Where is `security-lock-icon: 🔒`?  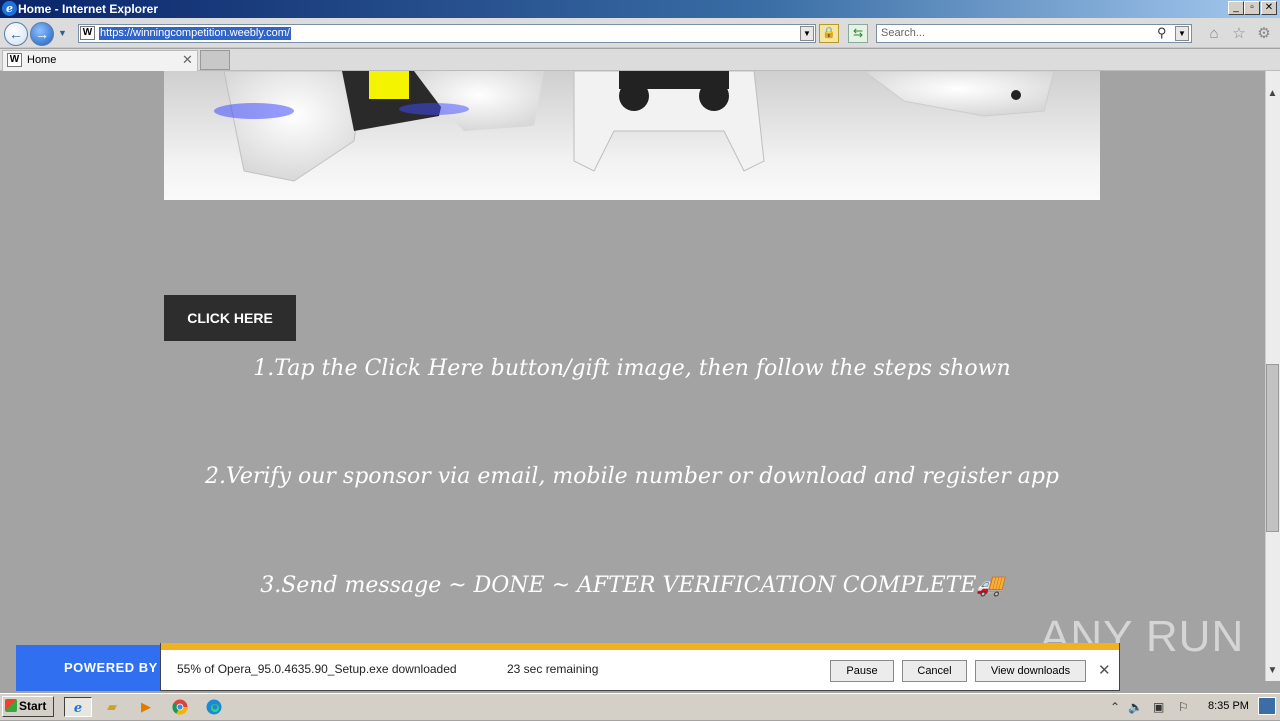 security-lock-icon: 🔒 is located at coordinates (829, 33).